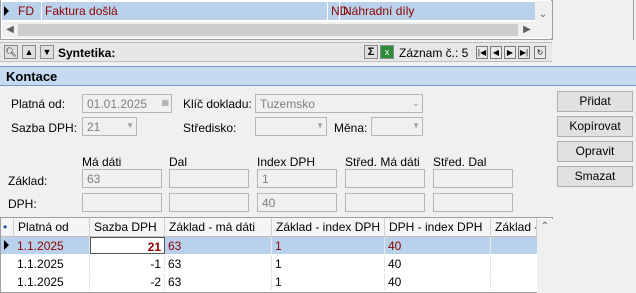 This screenshot has height=293, width=636. Describe the element at coordinates (434, 53) in the screenshot. I see `record-counter: Záznam č.: 5` at that location.